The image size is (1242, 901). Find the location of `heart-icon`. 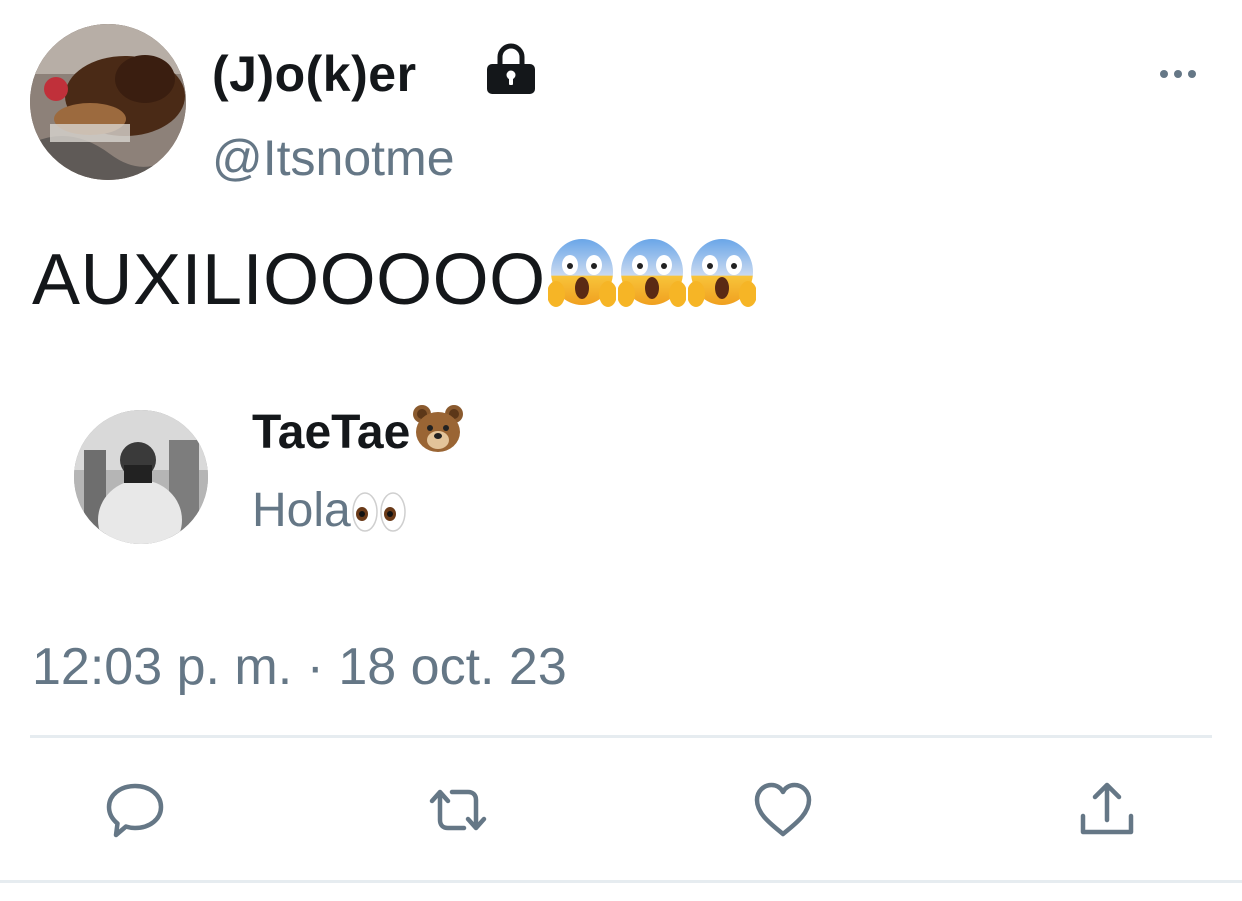

heart-icon is located at coordinates (783, 809).